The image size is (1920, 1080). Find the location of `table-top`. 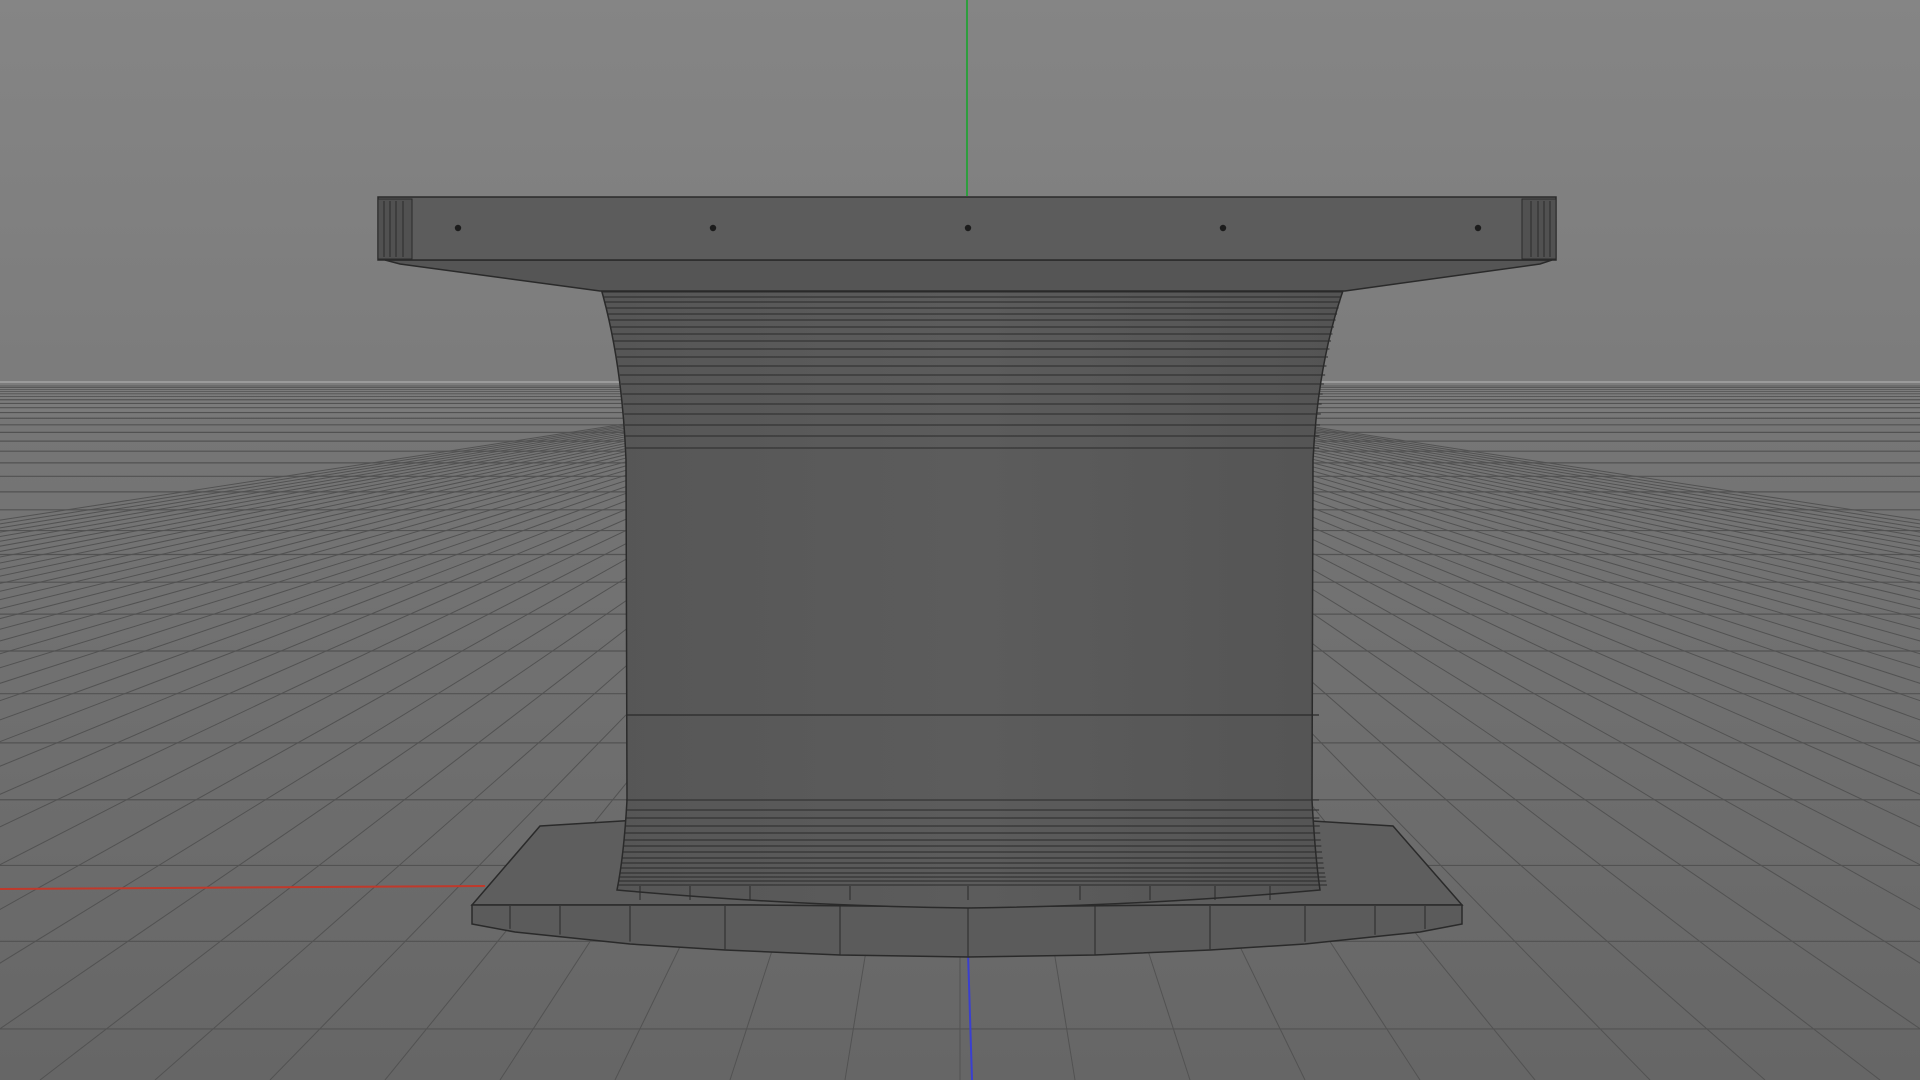

table-top is located at coordinates (967, 244).